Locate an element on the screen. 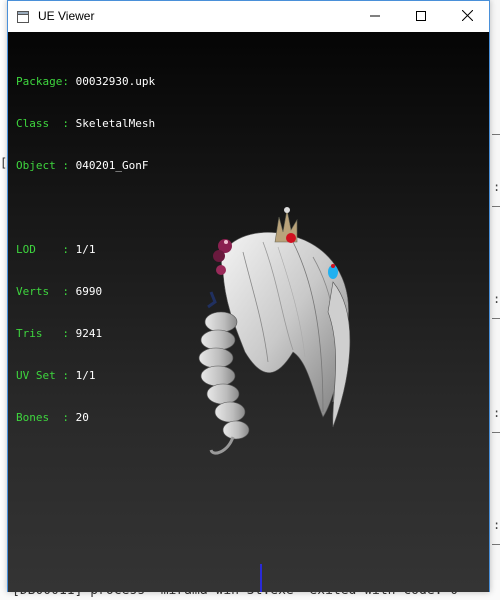 The width and height of the screenshot is (500, 600). info-verts: Verts : 6990 is located at coordinates (59, 291).